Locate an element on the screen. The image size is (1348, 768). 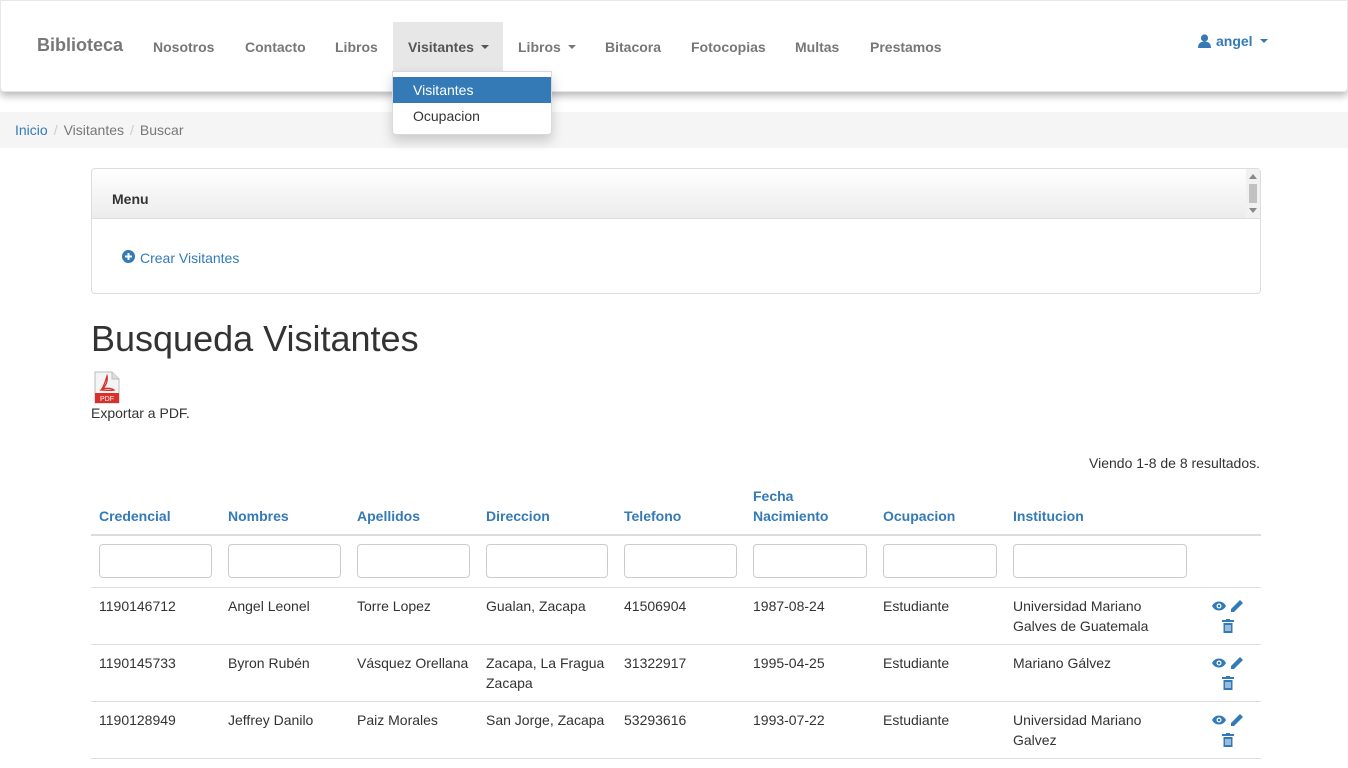
panel-scrollbar is located at coordinates (1253, 193).